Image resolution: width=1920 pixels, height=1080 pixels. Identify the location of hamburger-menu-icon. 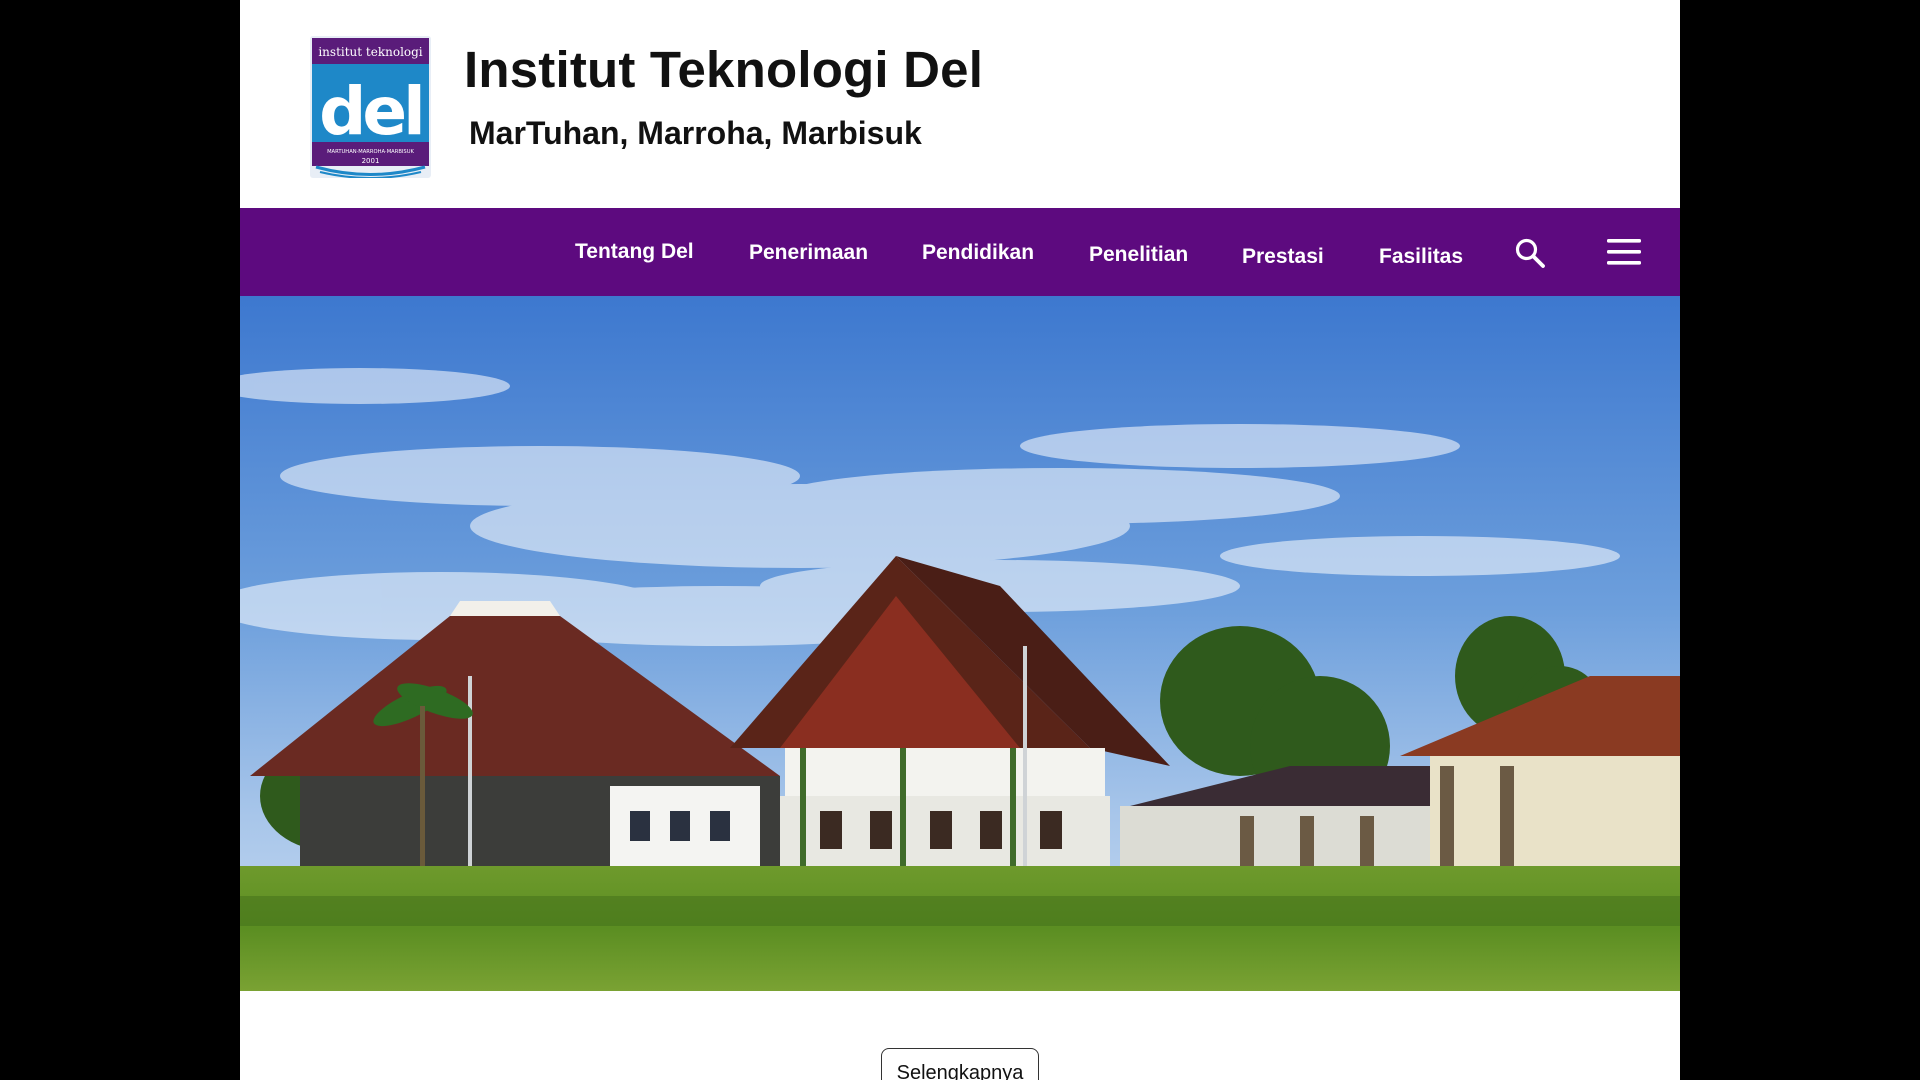
(1624, 254).